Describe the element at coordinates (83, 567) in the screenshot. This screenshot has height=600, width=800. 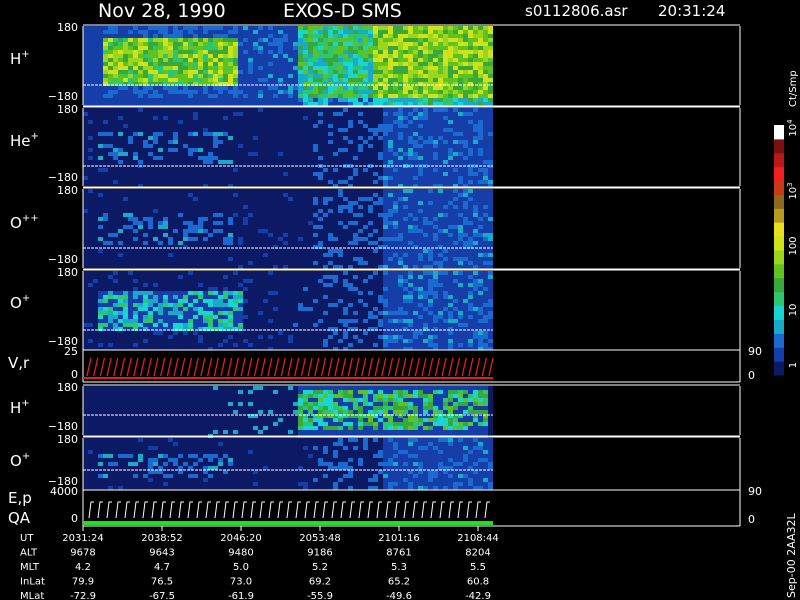
I see `ephemeris-value: 4.2` at that location.